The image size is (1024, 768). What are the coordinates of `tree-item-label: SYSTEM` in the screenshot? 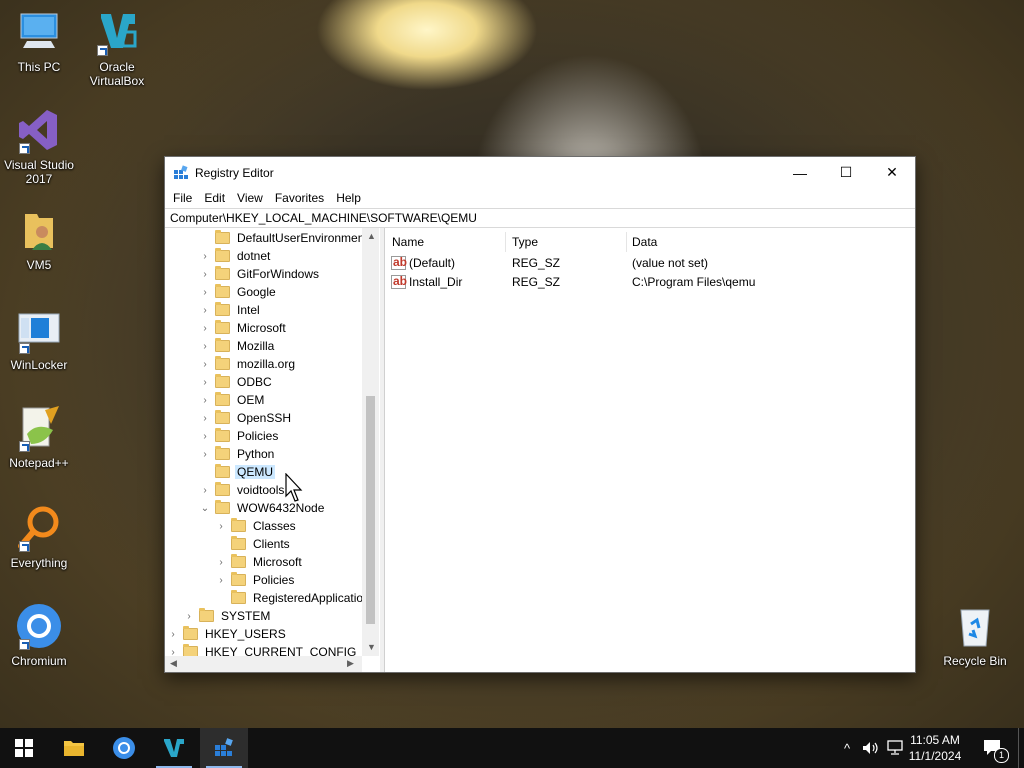 It's located at (246, 616).